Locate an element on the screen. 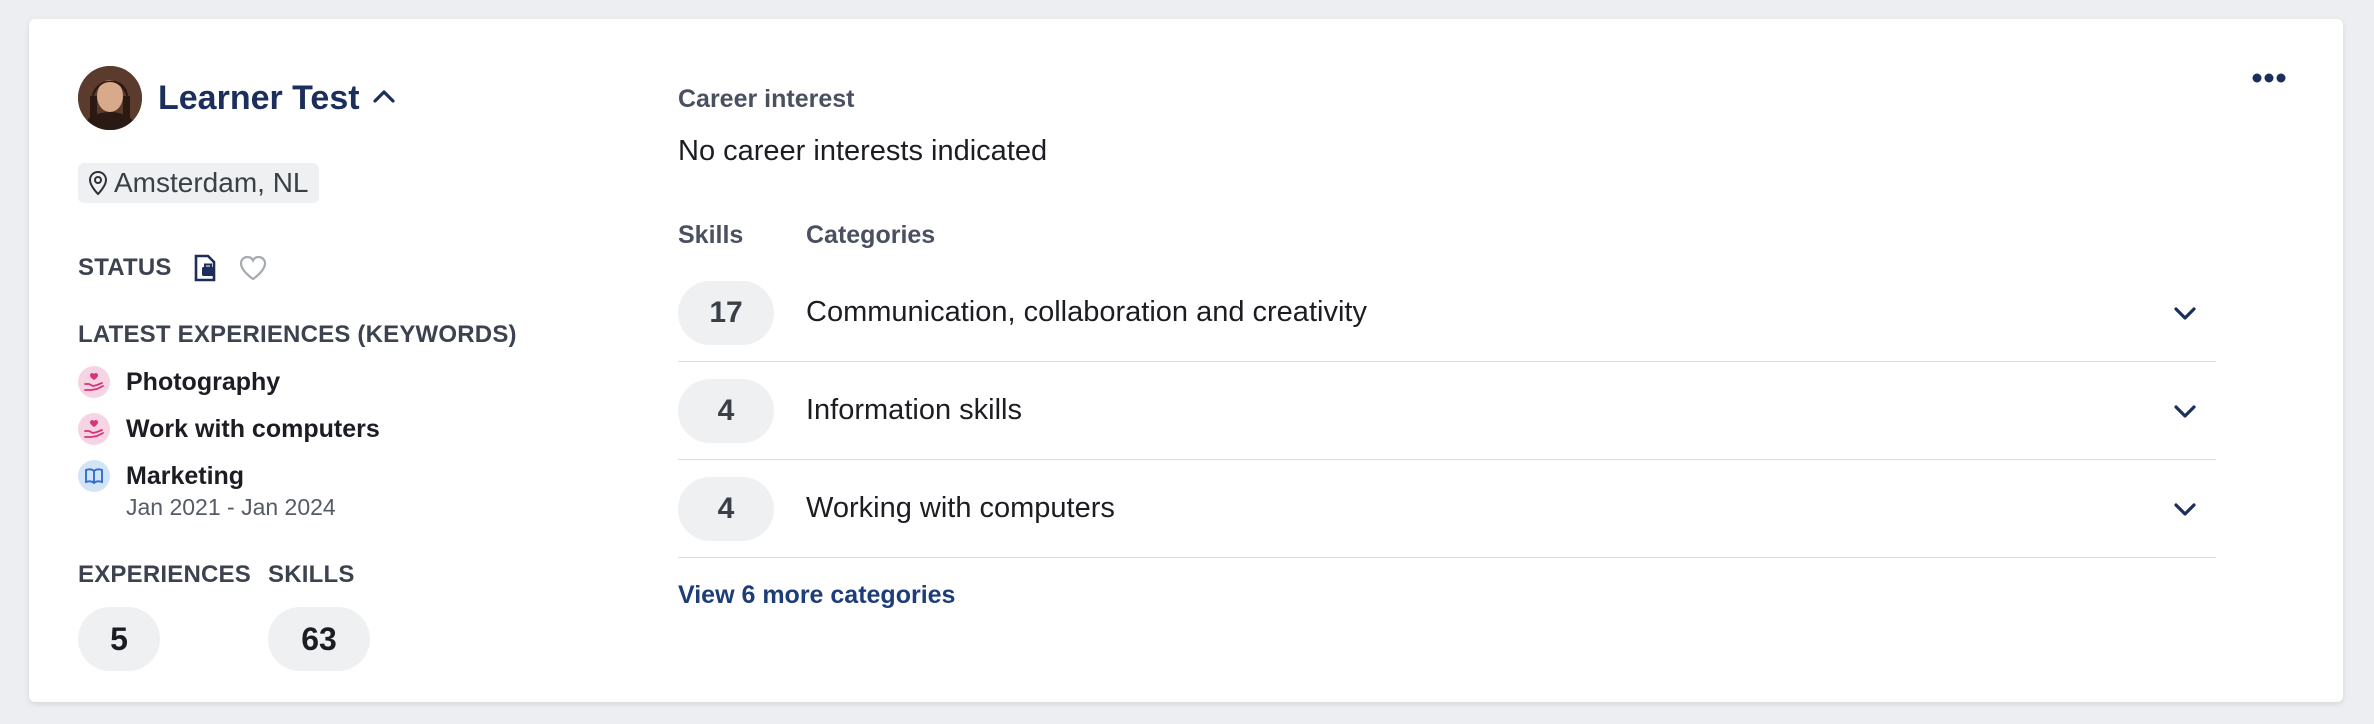 The height and width of the screenshot is (724, 2374). location-pin-icon is located at coordinates (98, 183).